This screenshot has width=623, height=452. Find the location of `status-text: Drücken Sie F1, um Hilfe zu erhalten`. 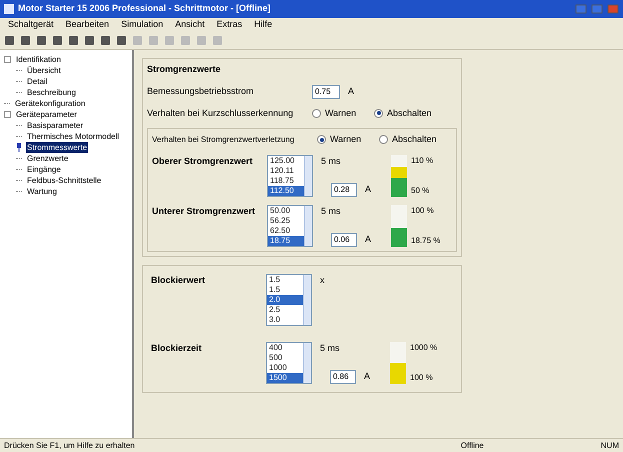

status-text: Drücken Sie F1, um Hilfe zu erhalten is located at coordinates (70, 446).